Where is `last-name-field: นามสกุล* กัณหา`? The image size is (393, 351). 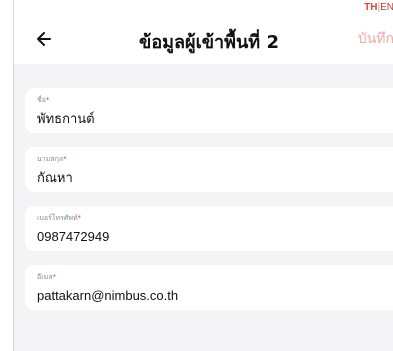 last-name-field: นามสกุล* กัณหา is located at coordinates (209, 169).